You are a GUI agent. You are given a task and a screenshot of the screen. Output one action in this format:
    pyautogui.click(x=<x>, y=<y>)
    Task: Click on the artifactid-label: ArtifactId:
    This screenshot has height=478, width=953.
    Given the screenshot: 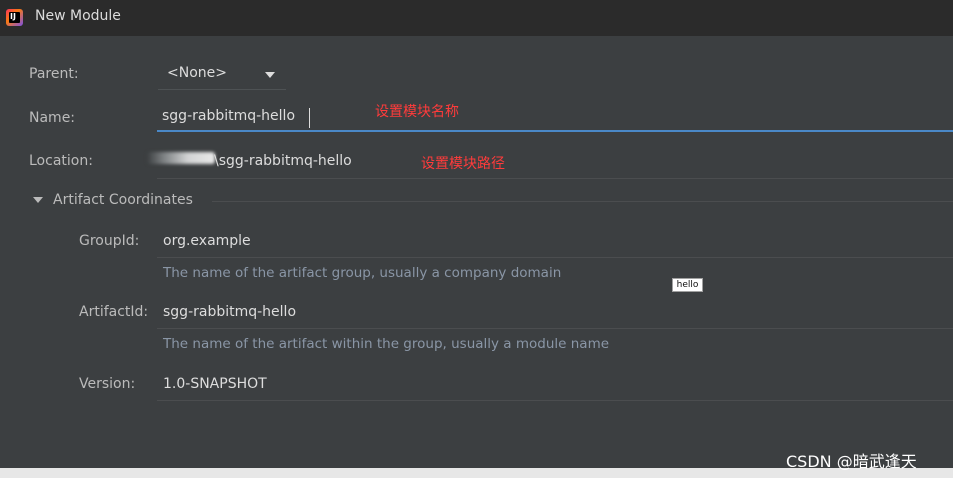 What is the action you would take?
    pyautogui.click(x=114, y=312)
    